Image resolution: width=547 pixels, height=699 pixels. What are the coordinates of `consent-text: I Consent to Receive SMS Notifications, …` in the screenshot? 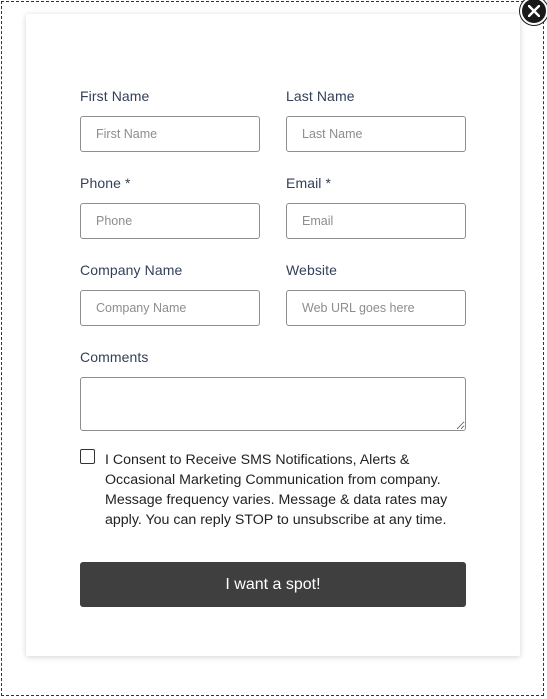 It's located at (276, 490).